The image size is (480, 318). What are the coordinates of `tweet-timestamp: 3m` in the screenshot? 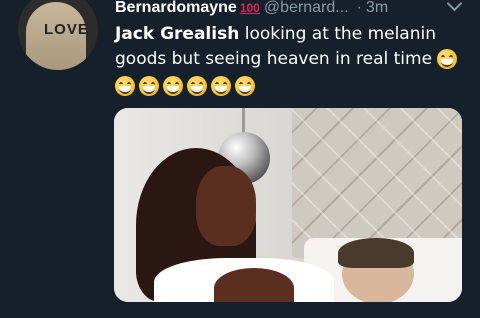 It's located at (377, 8).